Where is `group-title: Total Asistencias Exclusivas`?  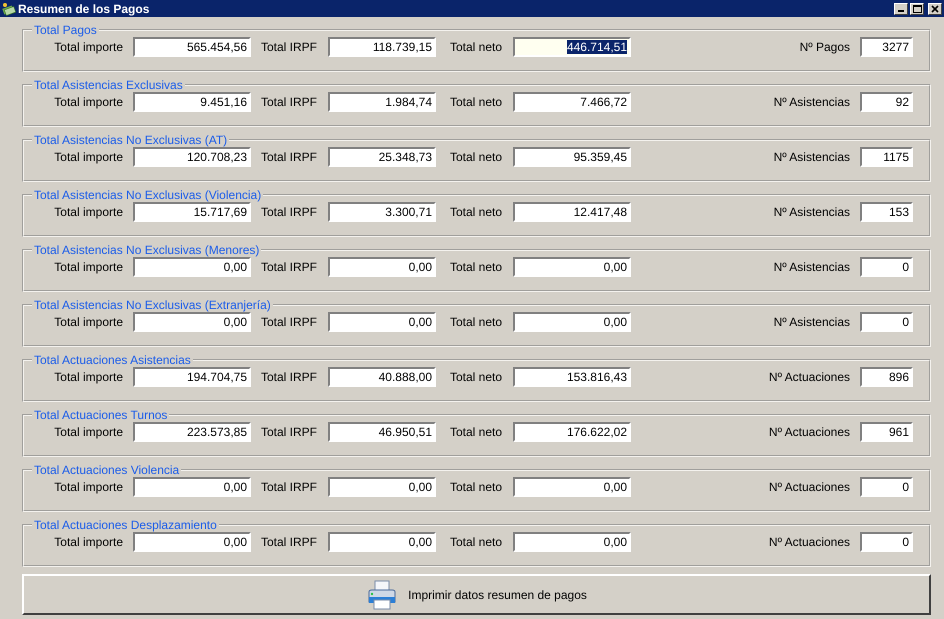
group-title: Total Asistencias Exclusivas is located at coordinates (108, 85).